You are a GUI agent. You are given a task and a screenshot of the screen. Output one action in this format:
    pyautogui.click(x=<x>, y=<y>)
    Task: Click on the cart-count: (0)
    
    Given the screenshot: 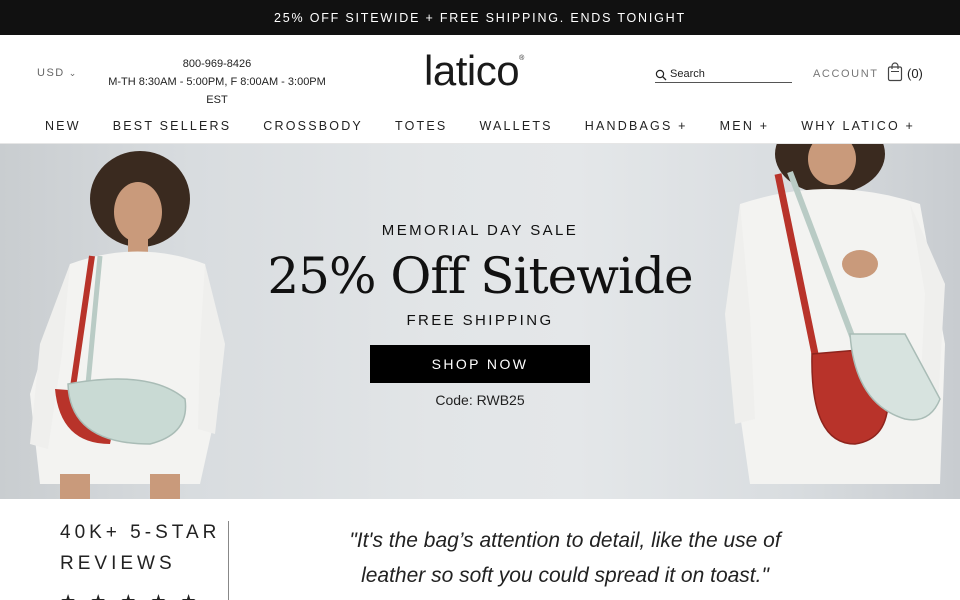 What is the action you would take?
    pyautogui.click(x=915, y=73)
    